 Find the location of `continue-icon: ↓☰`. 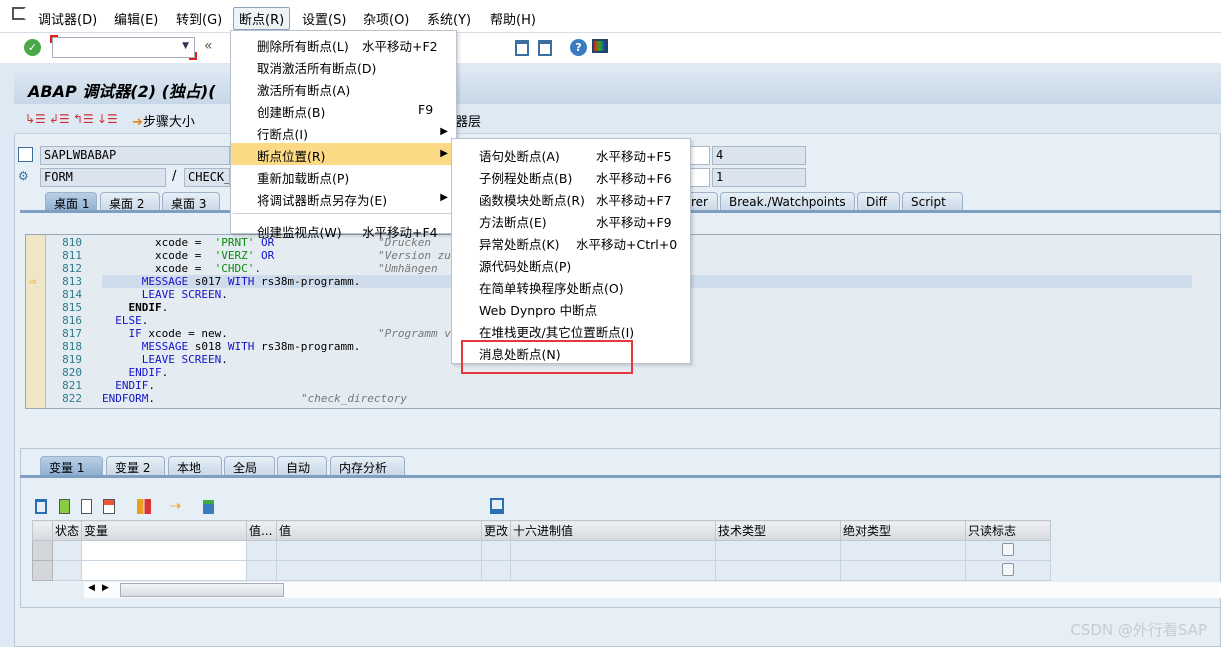

continue-icon: ↓☰ is located at coordinates (107, 119).